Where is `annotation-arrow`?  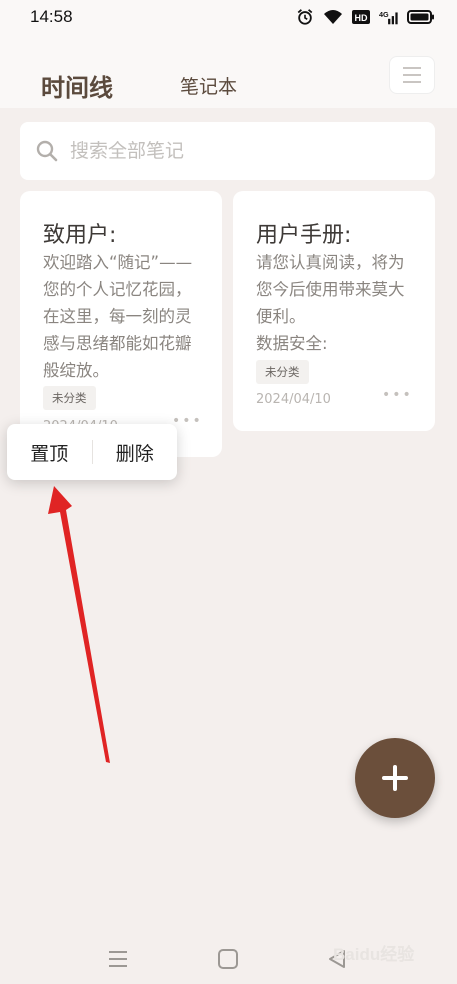
annotation-arrow is located at coordinates (79, 624).